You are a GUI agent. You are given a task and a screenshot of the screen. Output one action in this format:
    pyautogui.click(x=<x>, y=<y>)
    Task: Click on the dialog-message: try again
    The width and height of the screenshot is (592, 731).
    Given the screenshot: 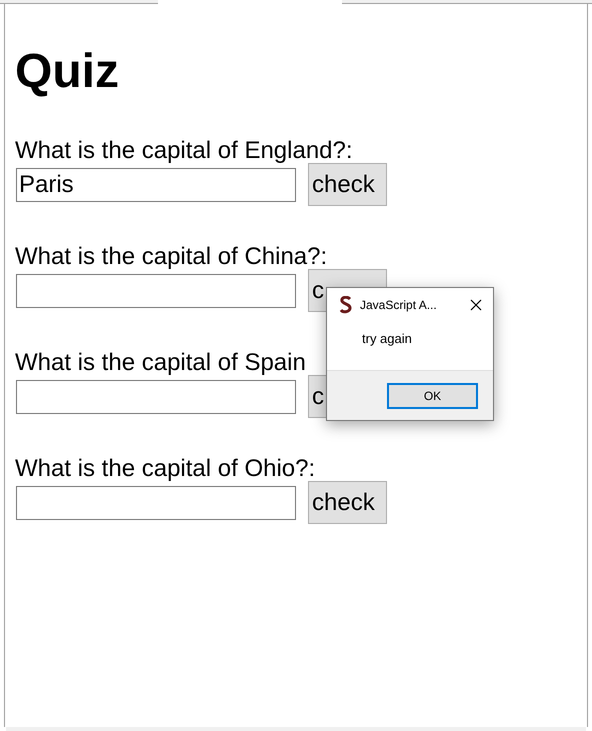 What is the action you would take?
    pyautogui.click(x=387, y=338)
    